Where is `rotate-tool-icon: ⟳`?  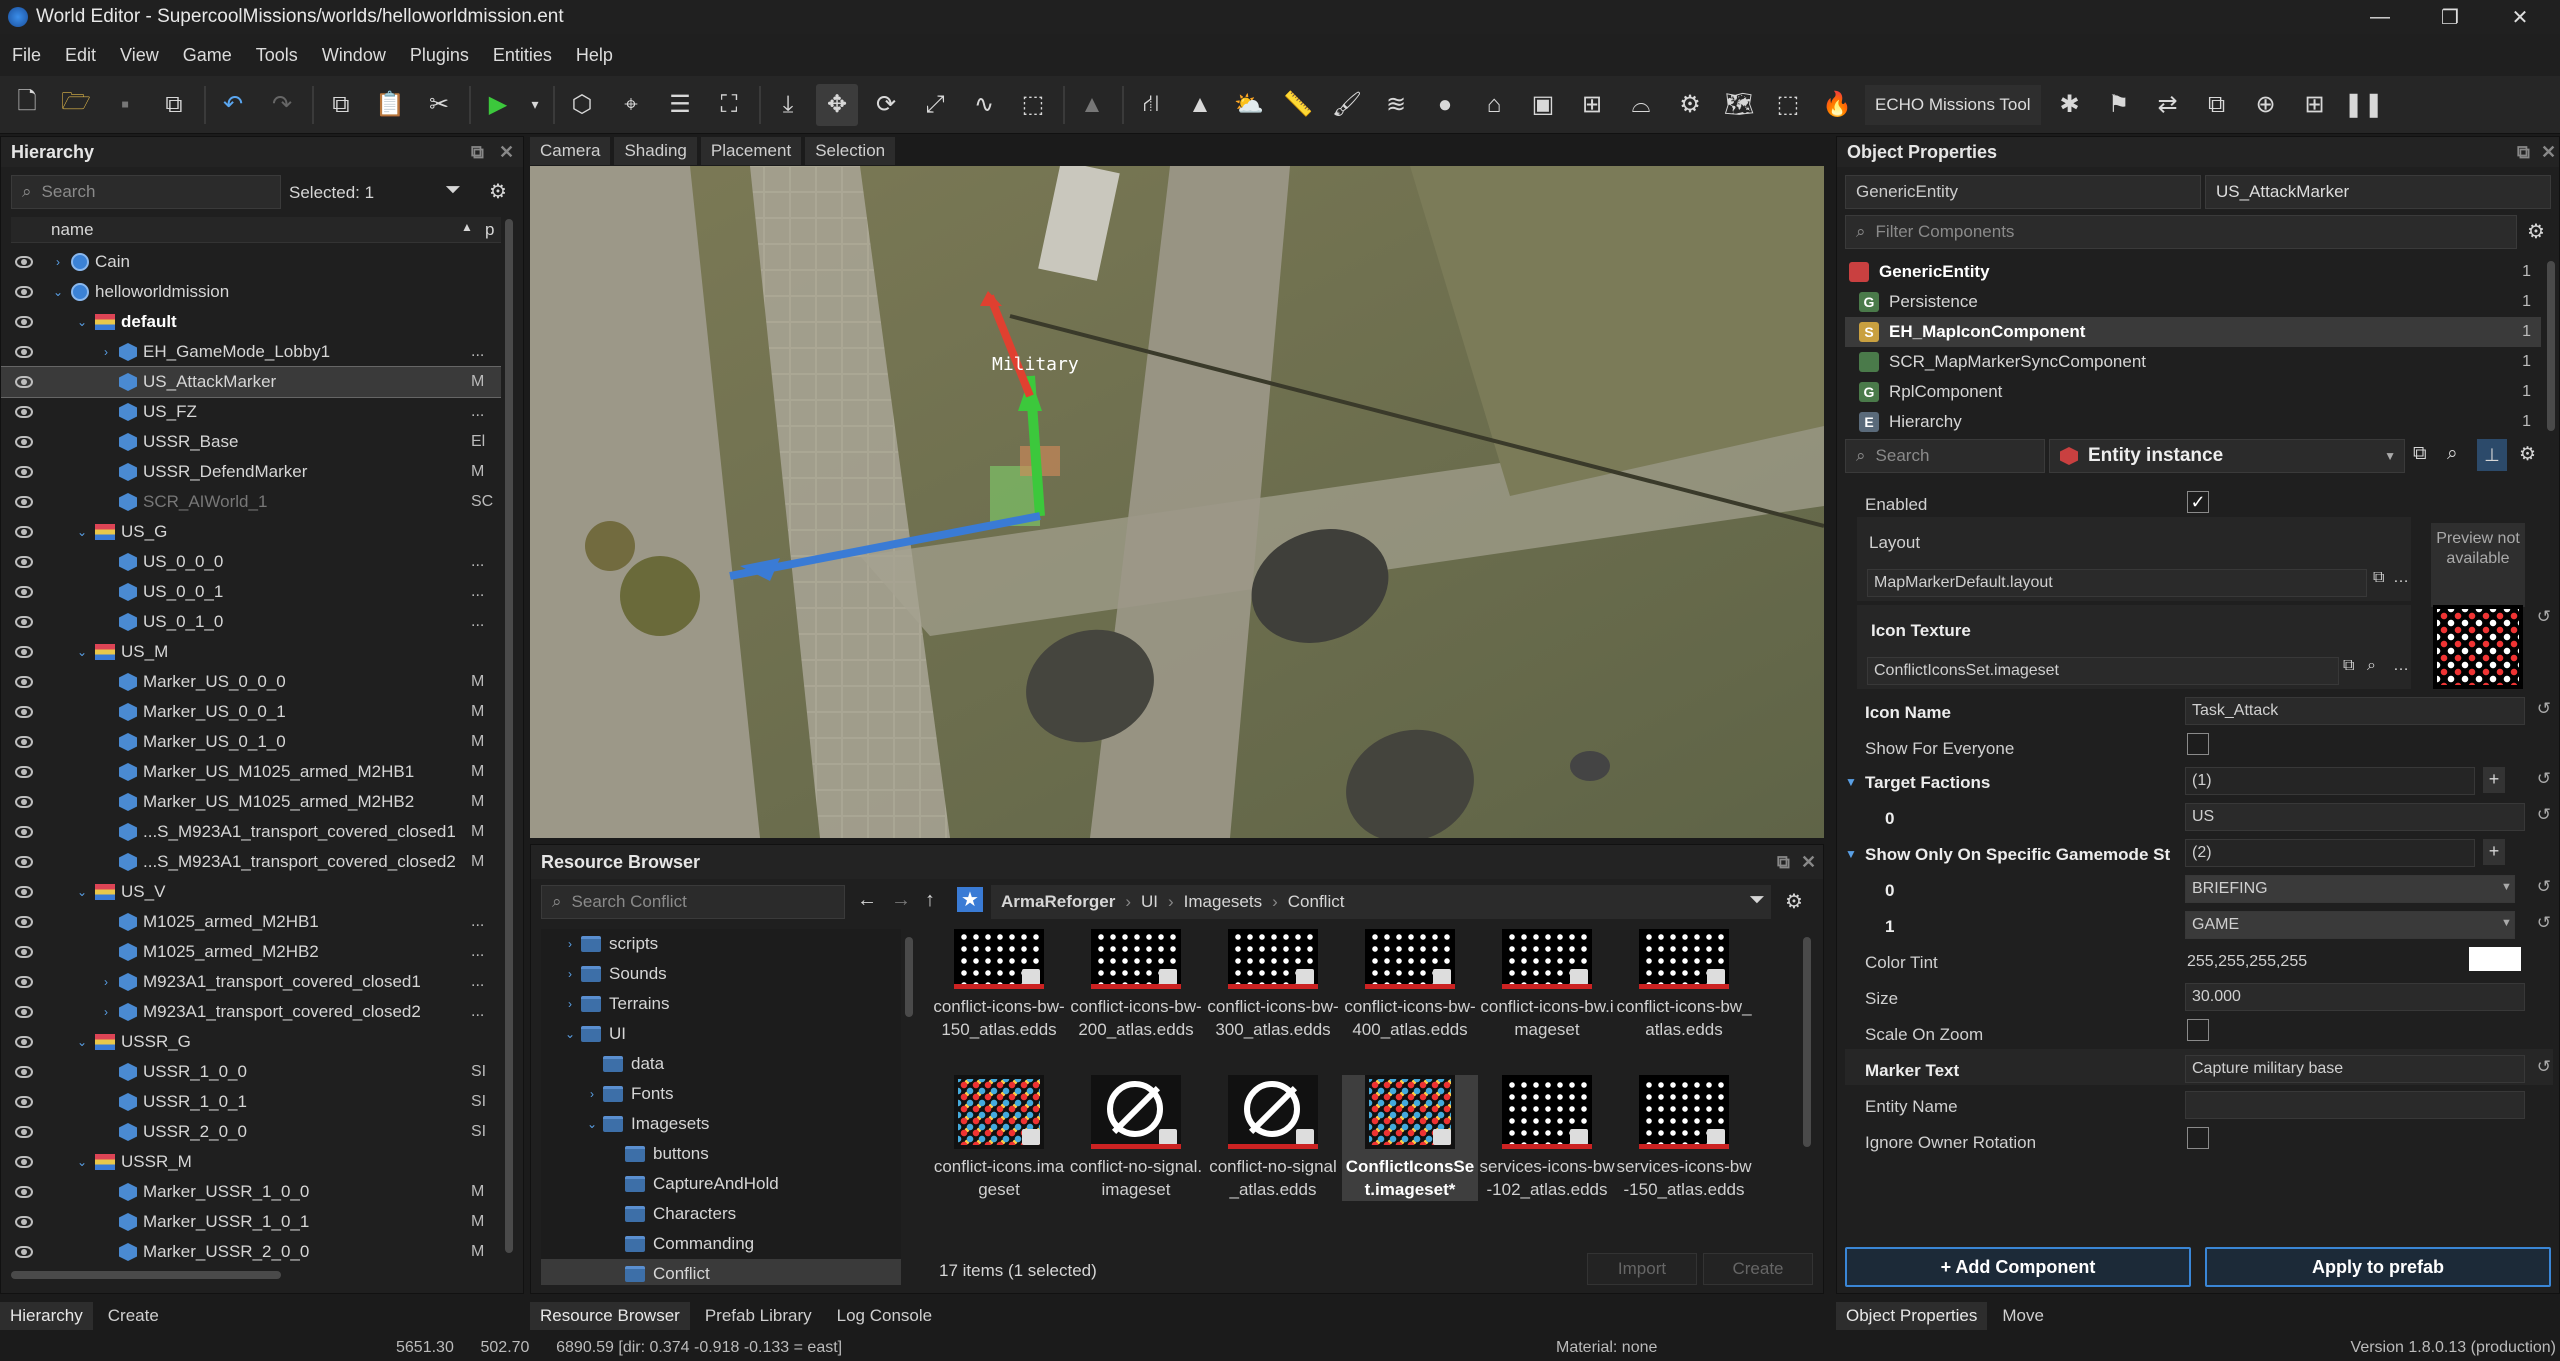
rotate-tool-icon: ⟳ is located at coordinates (886, 105).